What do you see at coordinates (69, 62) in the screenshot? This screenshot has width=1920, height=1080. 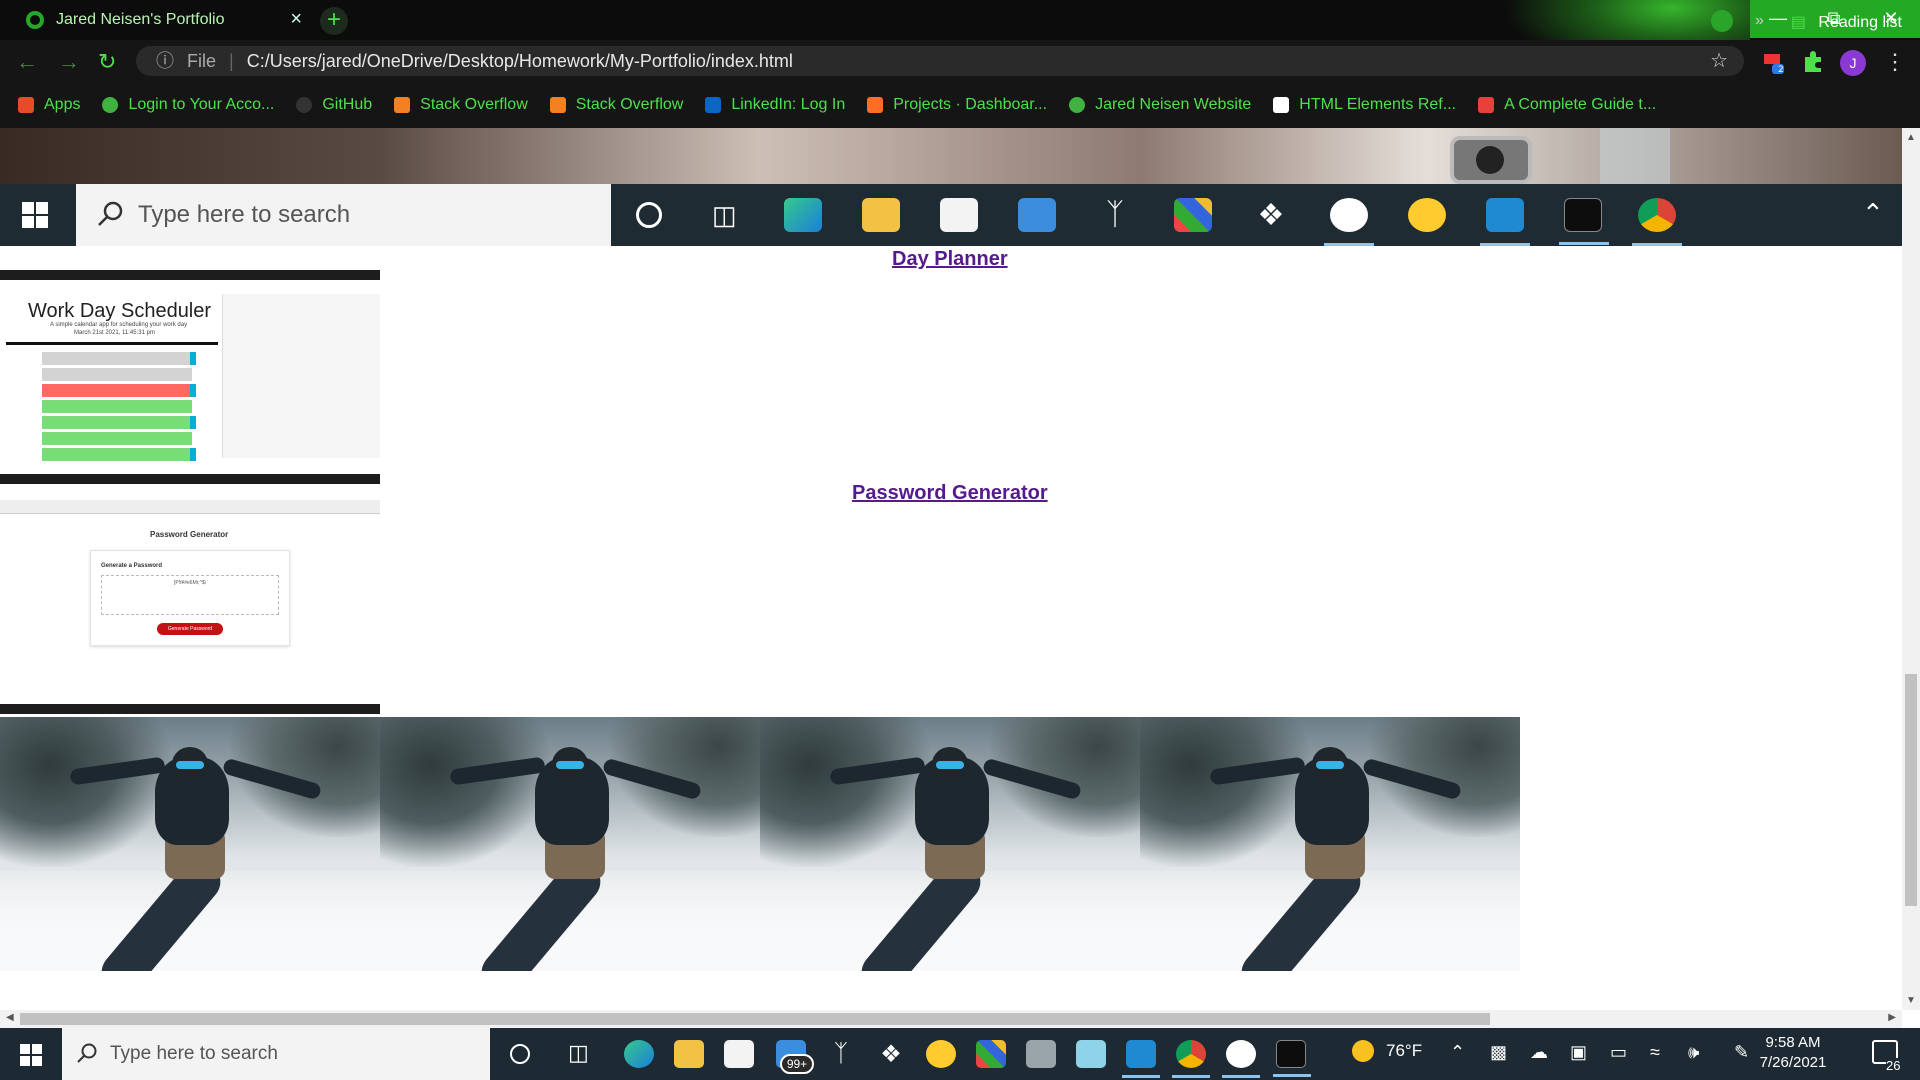 I see `forward-arrow-icon: →` at bounding box center [69, 62].